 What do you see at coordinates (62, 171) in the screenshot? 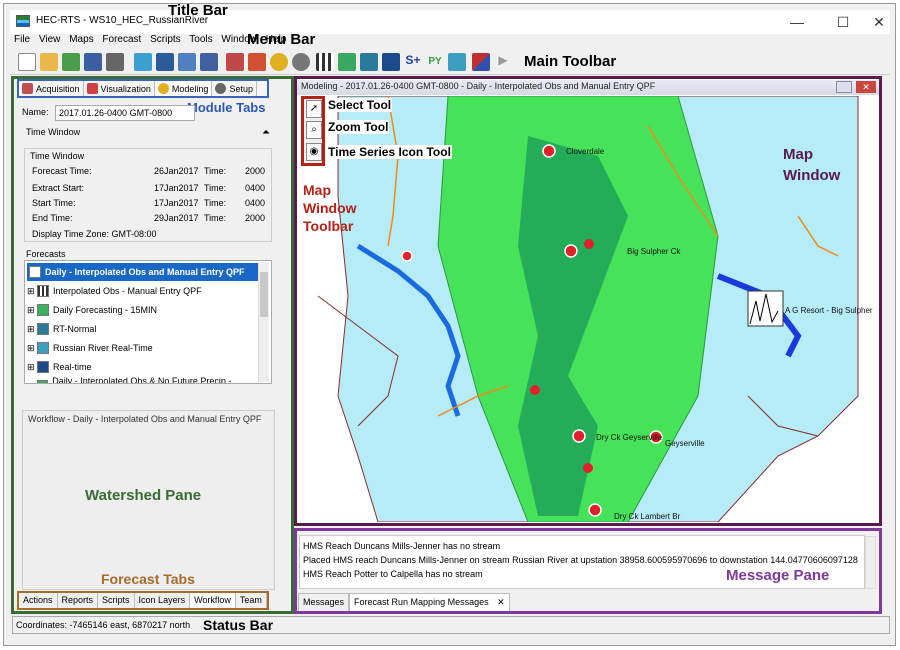
I see `forecast-time-label: Forecast Time:` at bounding box center [62, 171].